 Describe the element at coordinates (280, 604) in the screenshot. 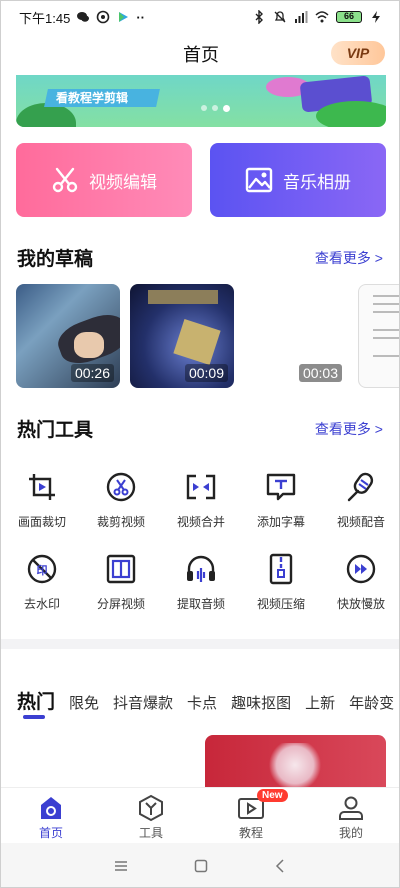

I see `tool-label: 视频压缩` at that location.